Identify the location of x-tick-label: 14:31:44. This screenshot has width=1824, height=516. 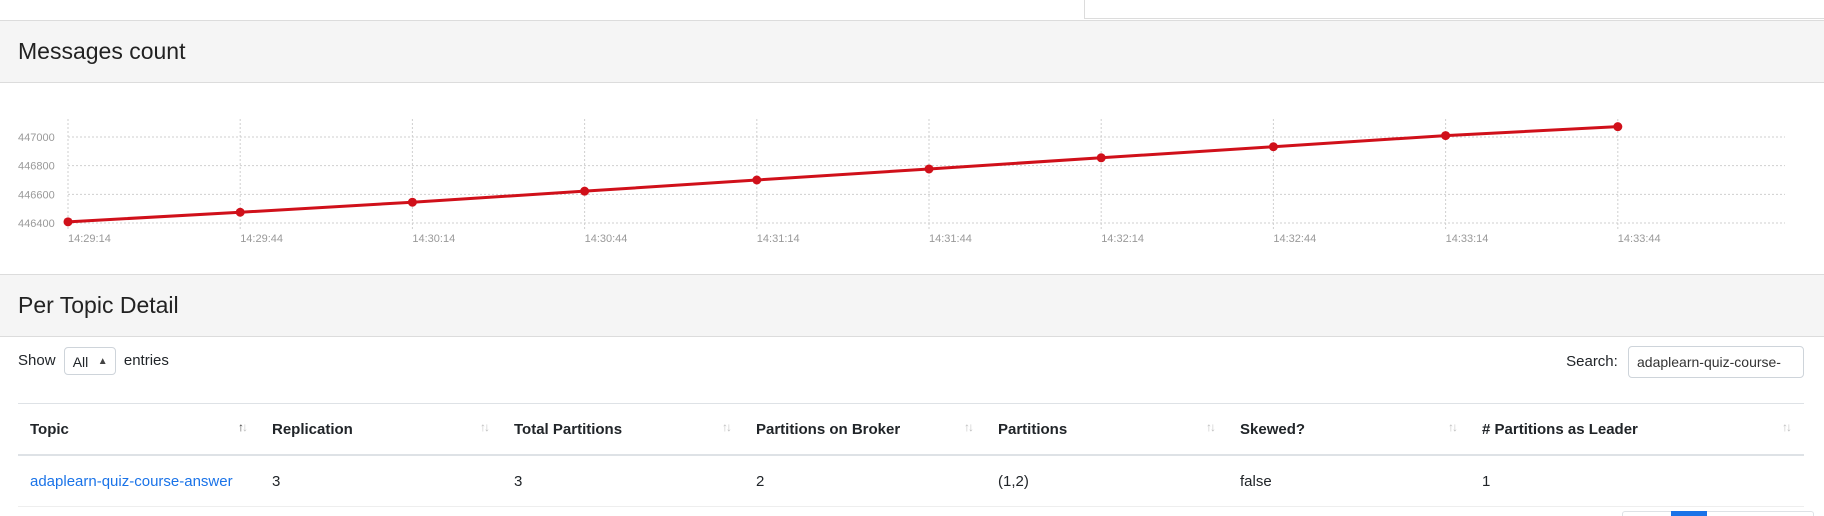
(950, 239).